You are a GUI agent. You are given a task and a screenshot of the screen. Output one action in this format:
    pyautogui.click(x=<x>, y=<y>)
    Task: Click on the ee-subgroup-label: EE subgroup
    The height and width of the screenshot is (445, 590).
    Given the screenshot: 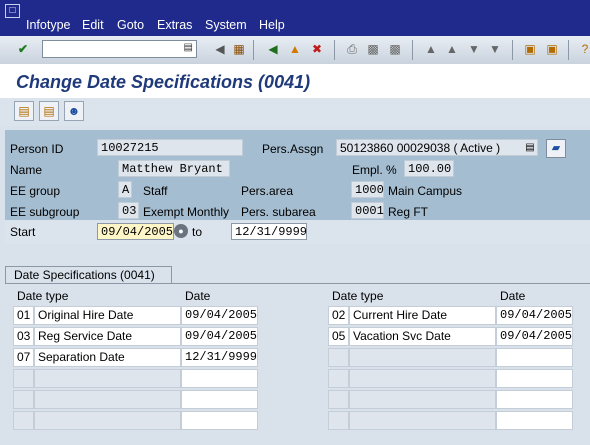 What is the action you would take?
    pyautogui.click(x=45, y=212)
    